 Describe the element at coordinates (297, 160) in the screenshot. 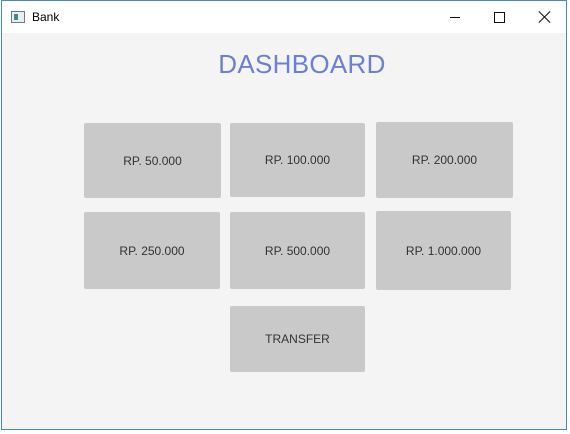

I see `withdraw-100000-button: RP. 100.000` at that location.